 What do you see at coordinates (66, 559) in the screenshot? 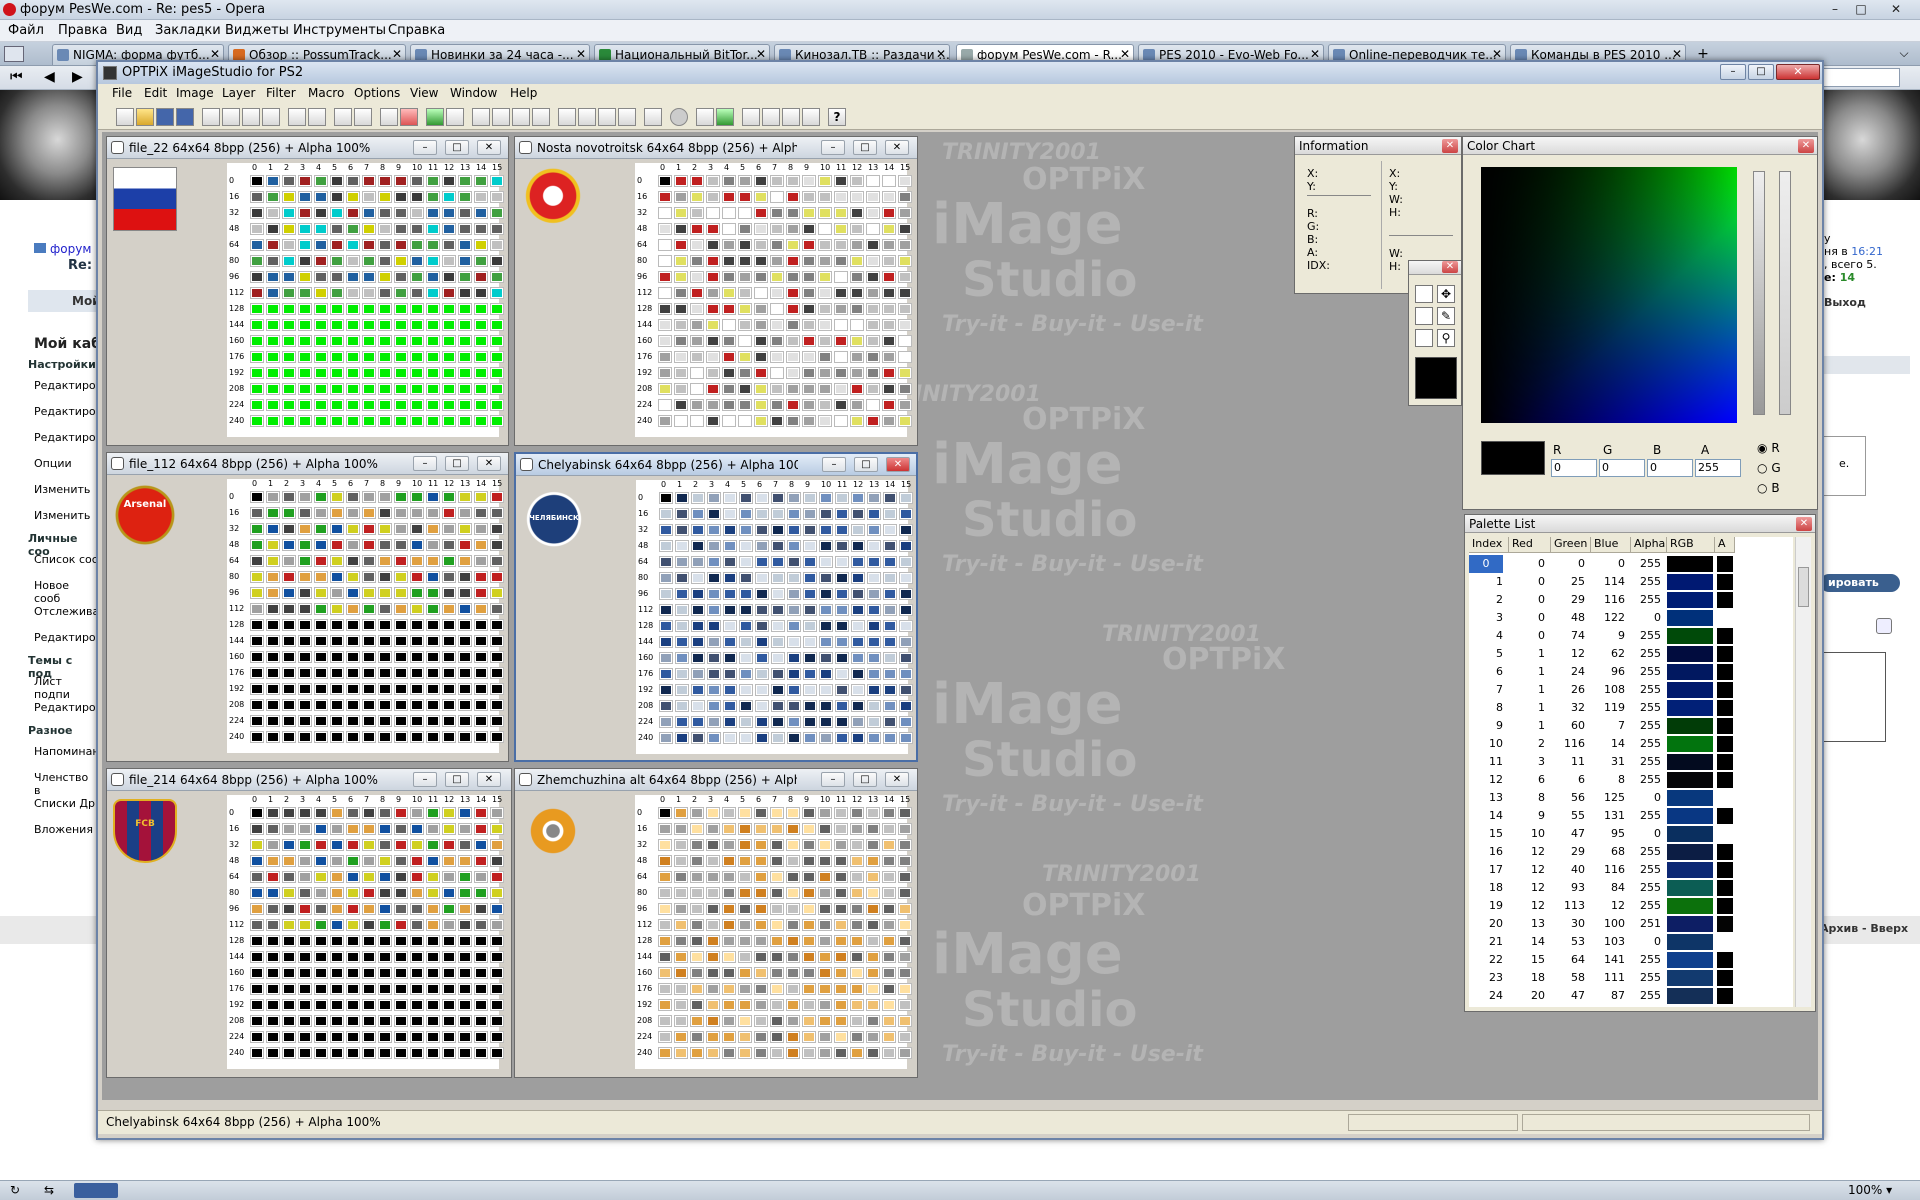
I see `sidebar-item: Список сос` at bounding box center [66, 559].